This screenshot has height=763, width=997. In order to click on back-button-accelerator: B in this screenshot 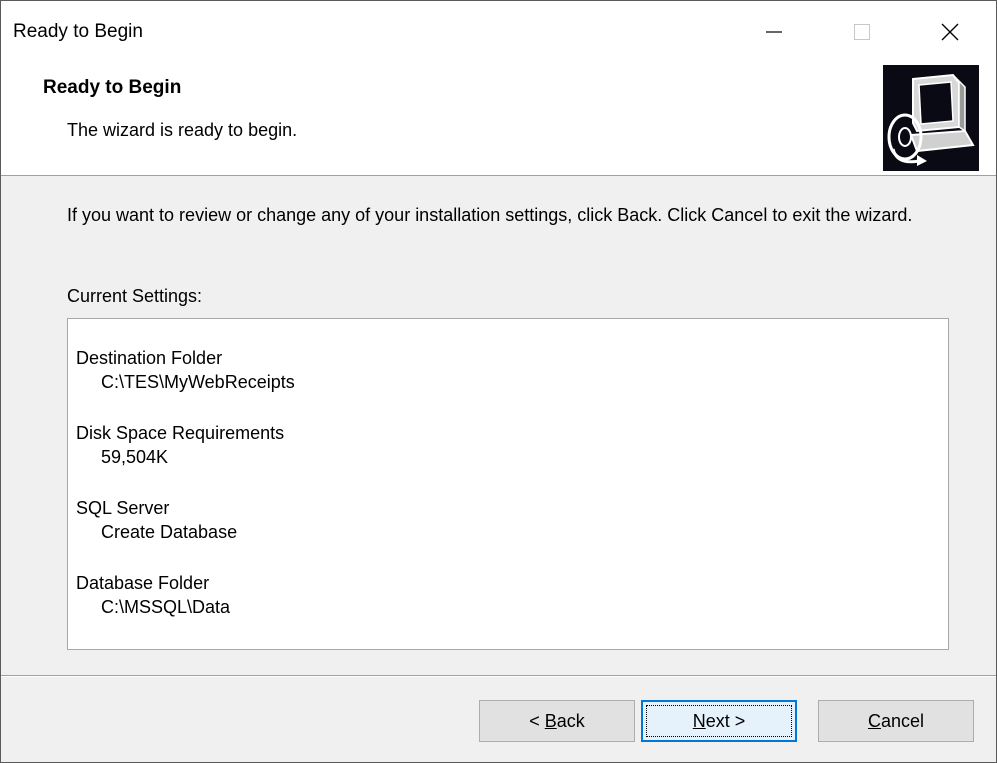, I will do `click(550, 720)`.